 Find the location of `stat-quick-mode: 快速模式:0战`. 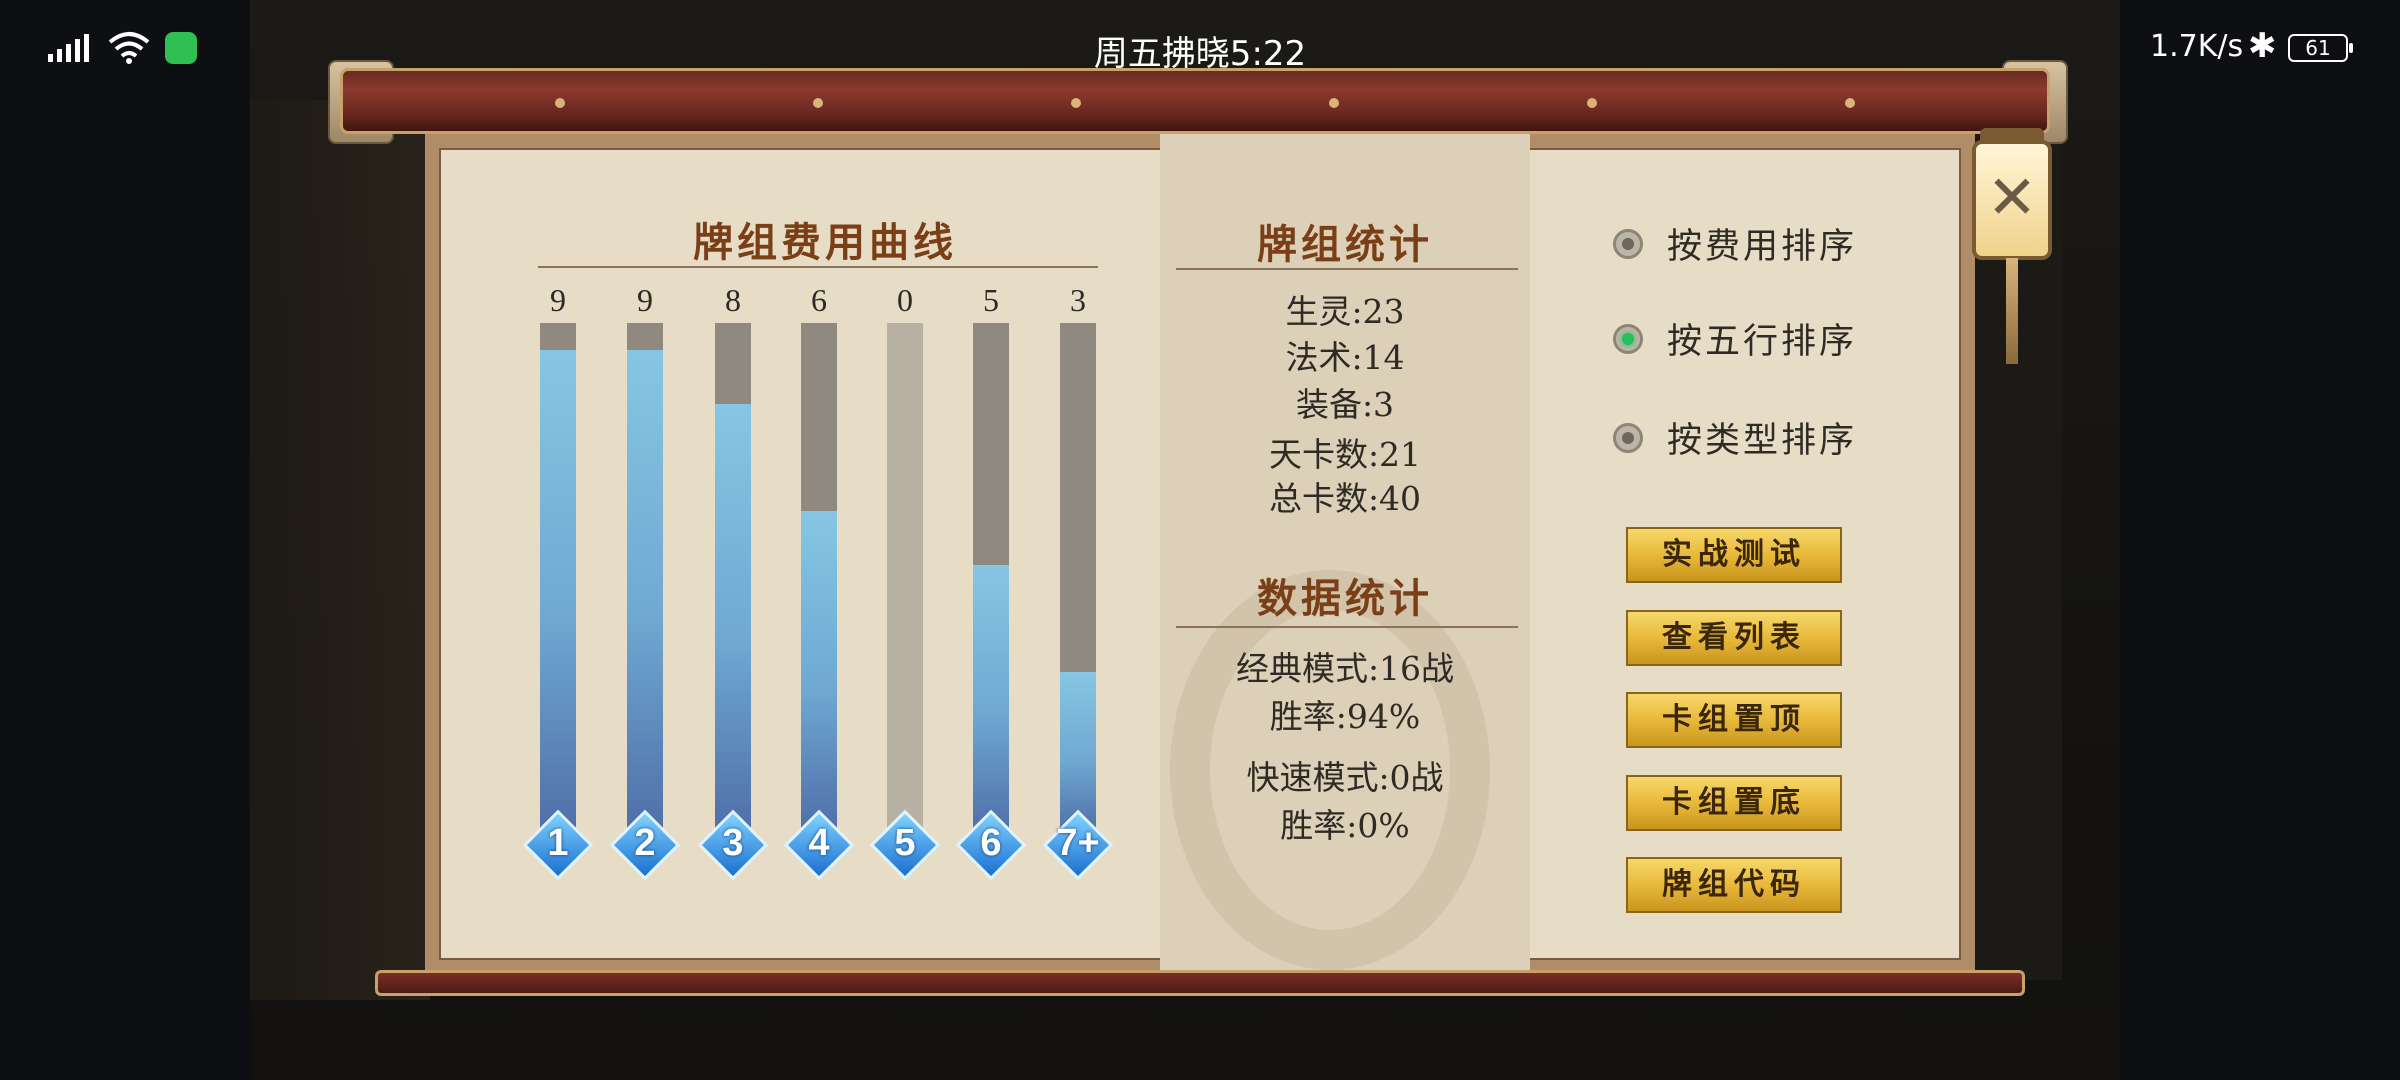

stat-quick-mode: 快速模式:0战 is located at coordinates (1345, 777).